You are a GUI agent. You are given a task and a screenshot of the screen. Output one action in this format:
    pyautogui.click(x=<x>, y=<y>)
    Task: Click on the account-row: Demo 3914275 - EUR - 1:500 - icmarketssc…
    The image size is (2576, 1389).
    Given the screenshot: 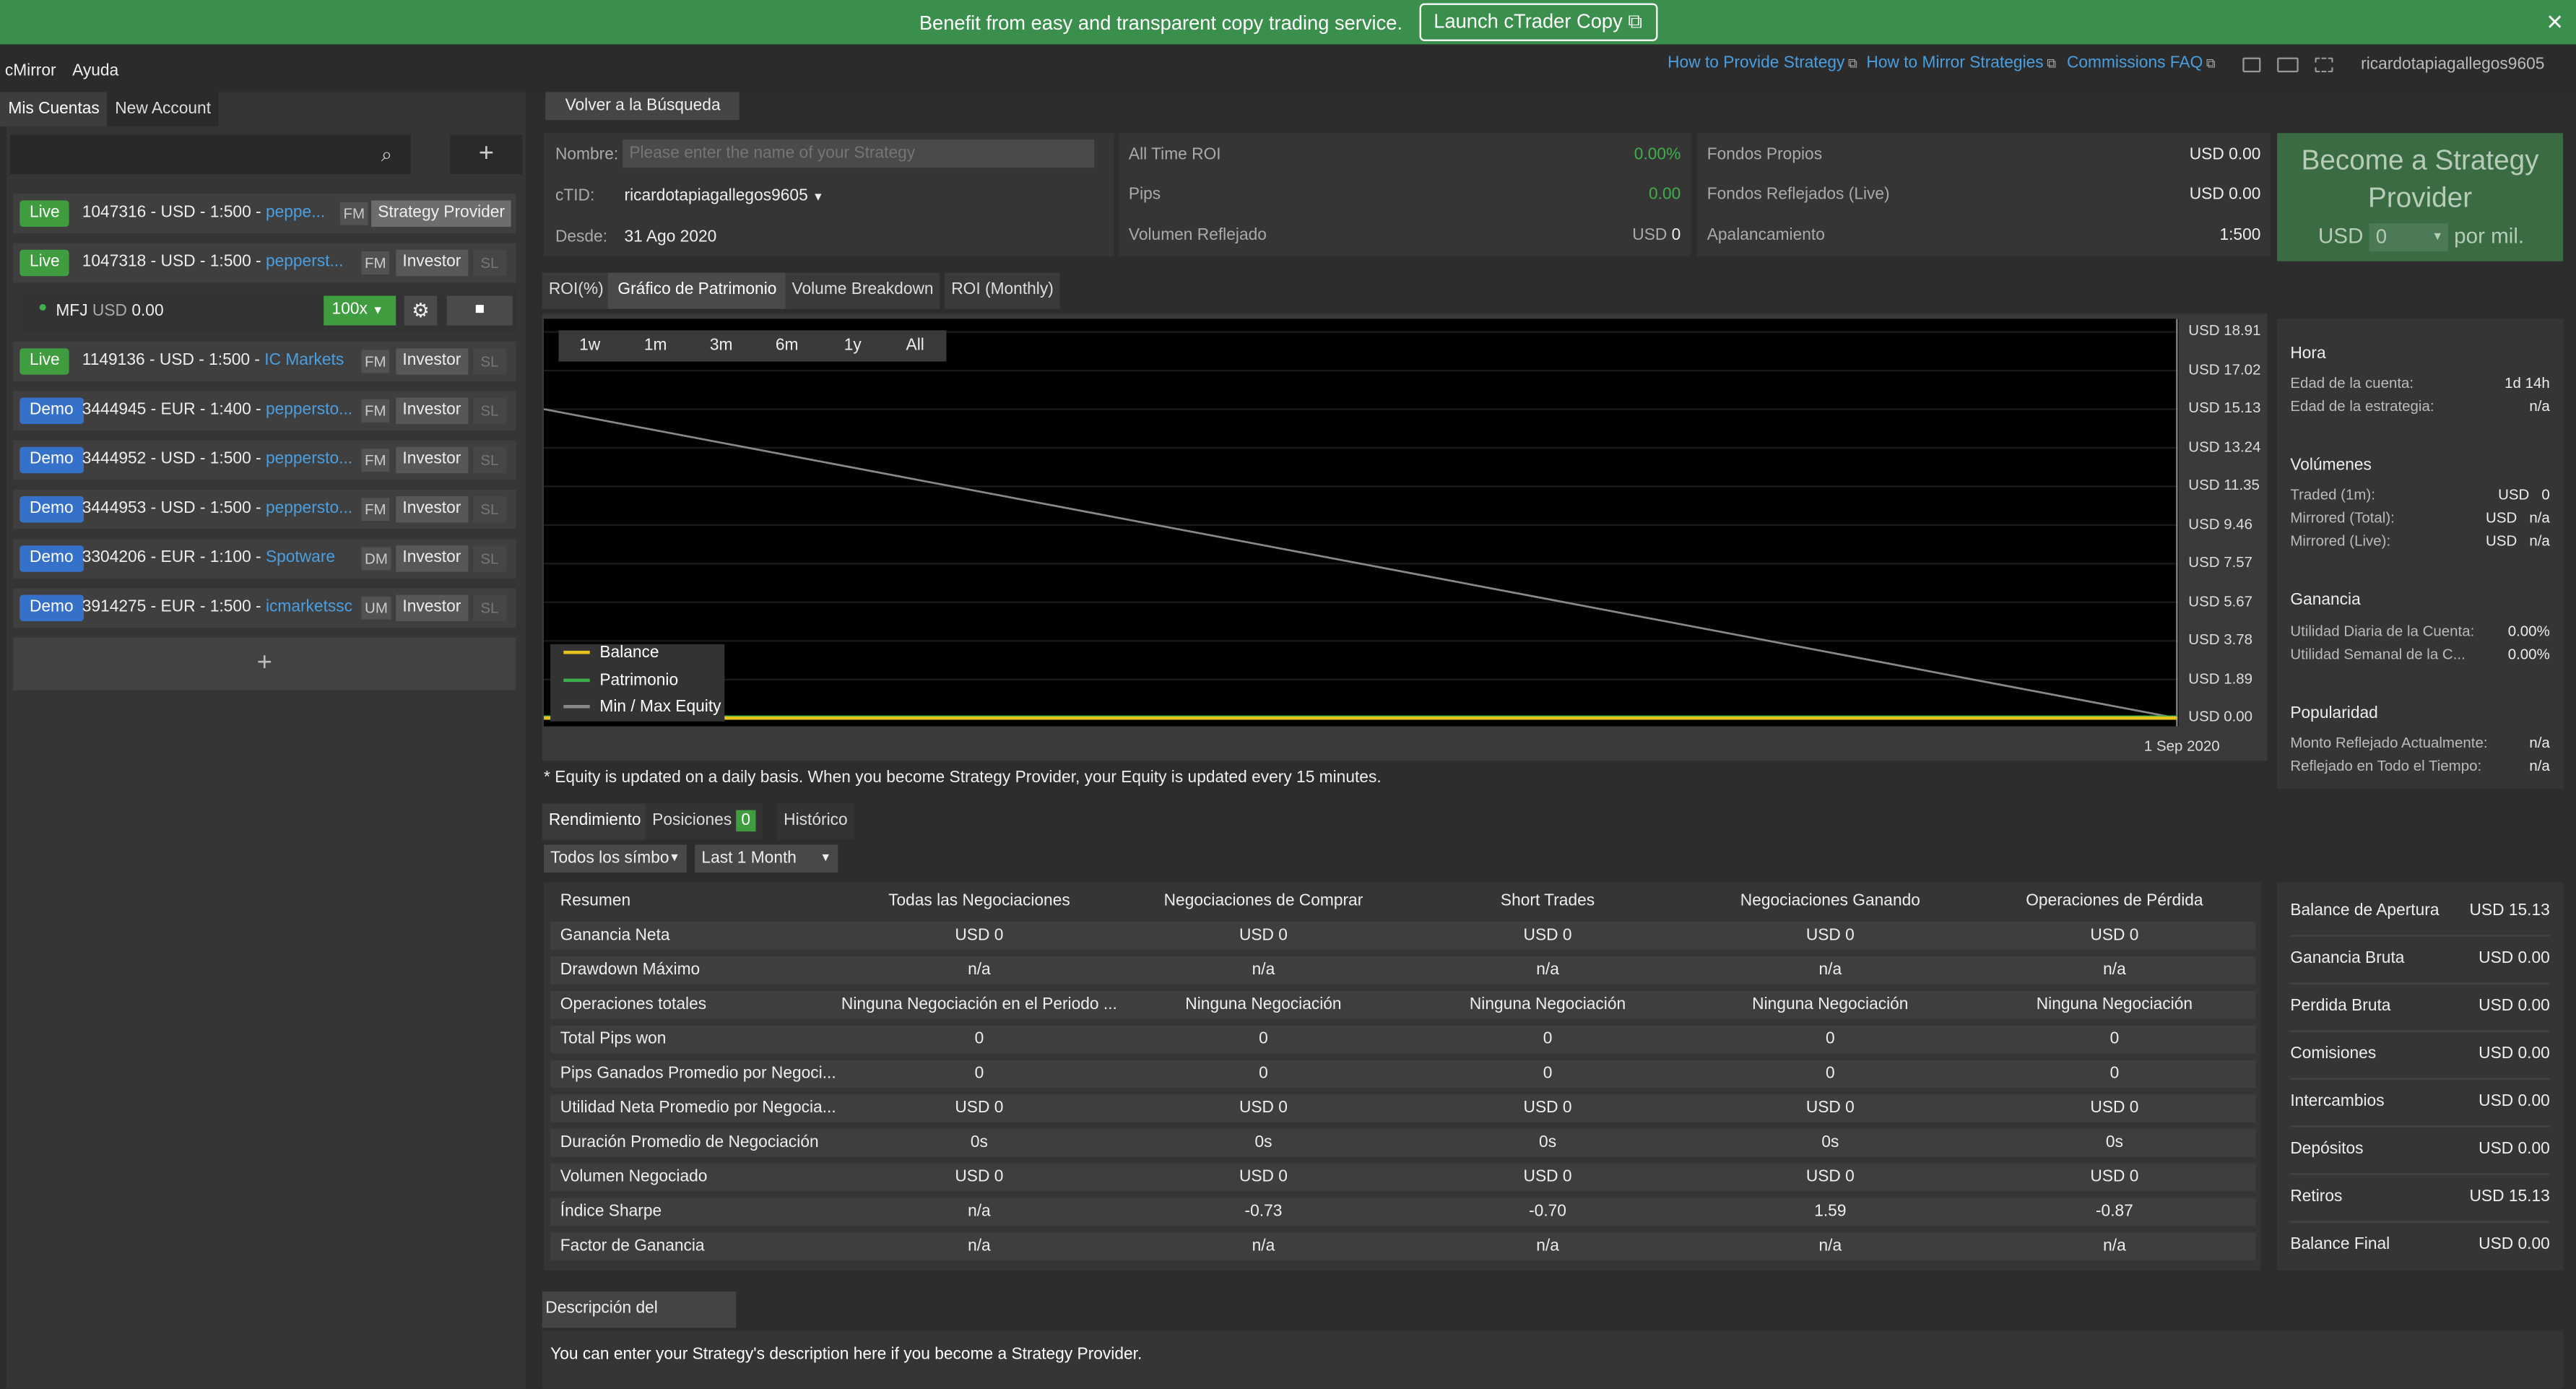 What is the action you would take?
    pyautogui.click(x=264, y=608)
    